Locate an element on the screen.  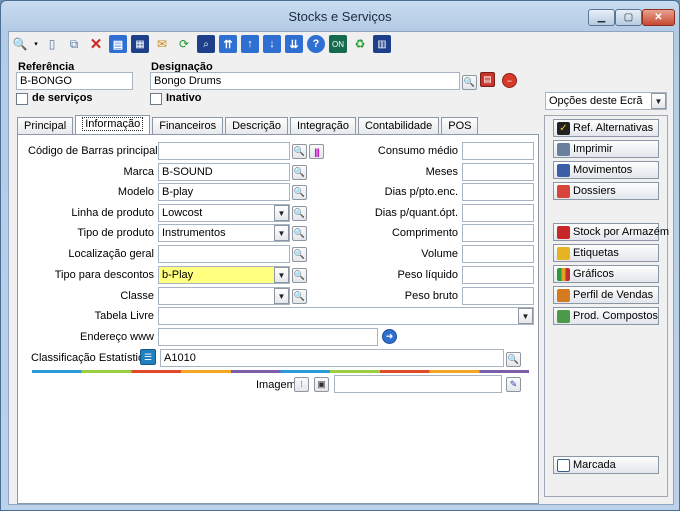
designacao-field: Bongo Drums is located at coordinates (305, 81).